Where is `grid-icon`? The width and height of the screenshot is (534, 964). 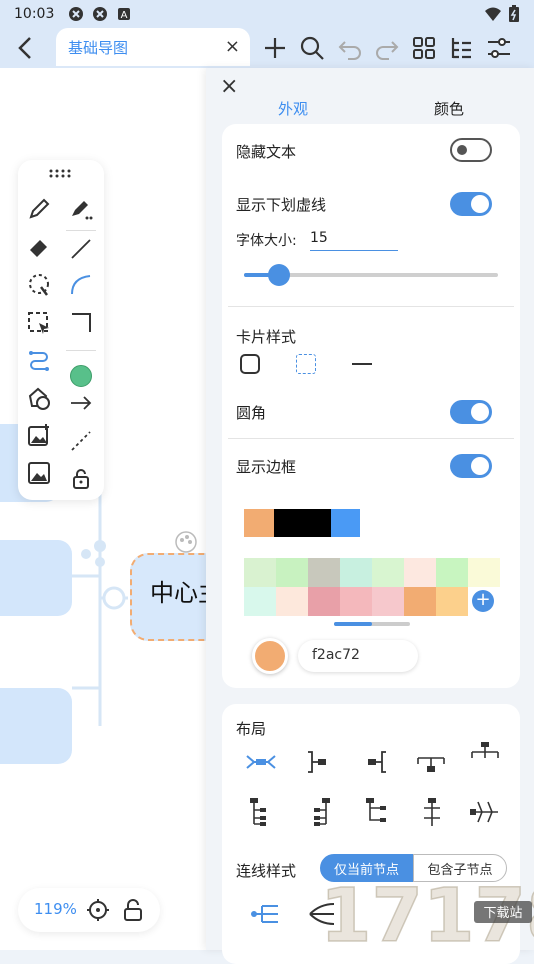
grid-icon is located at coordinates (424, 48).